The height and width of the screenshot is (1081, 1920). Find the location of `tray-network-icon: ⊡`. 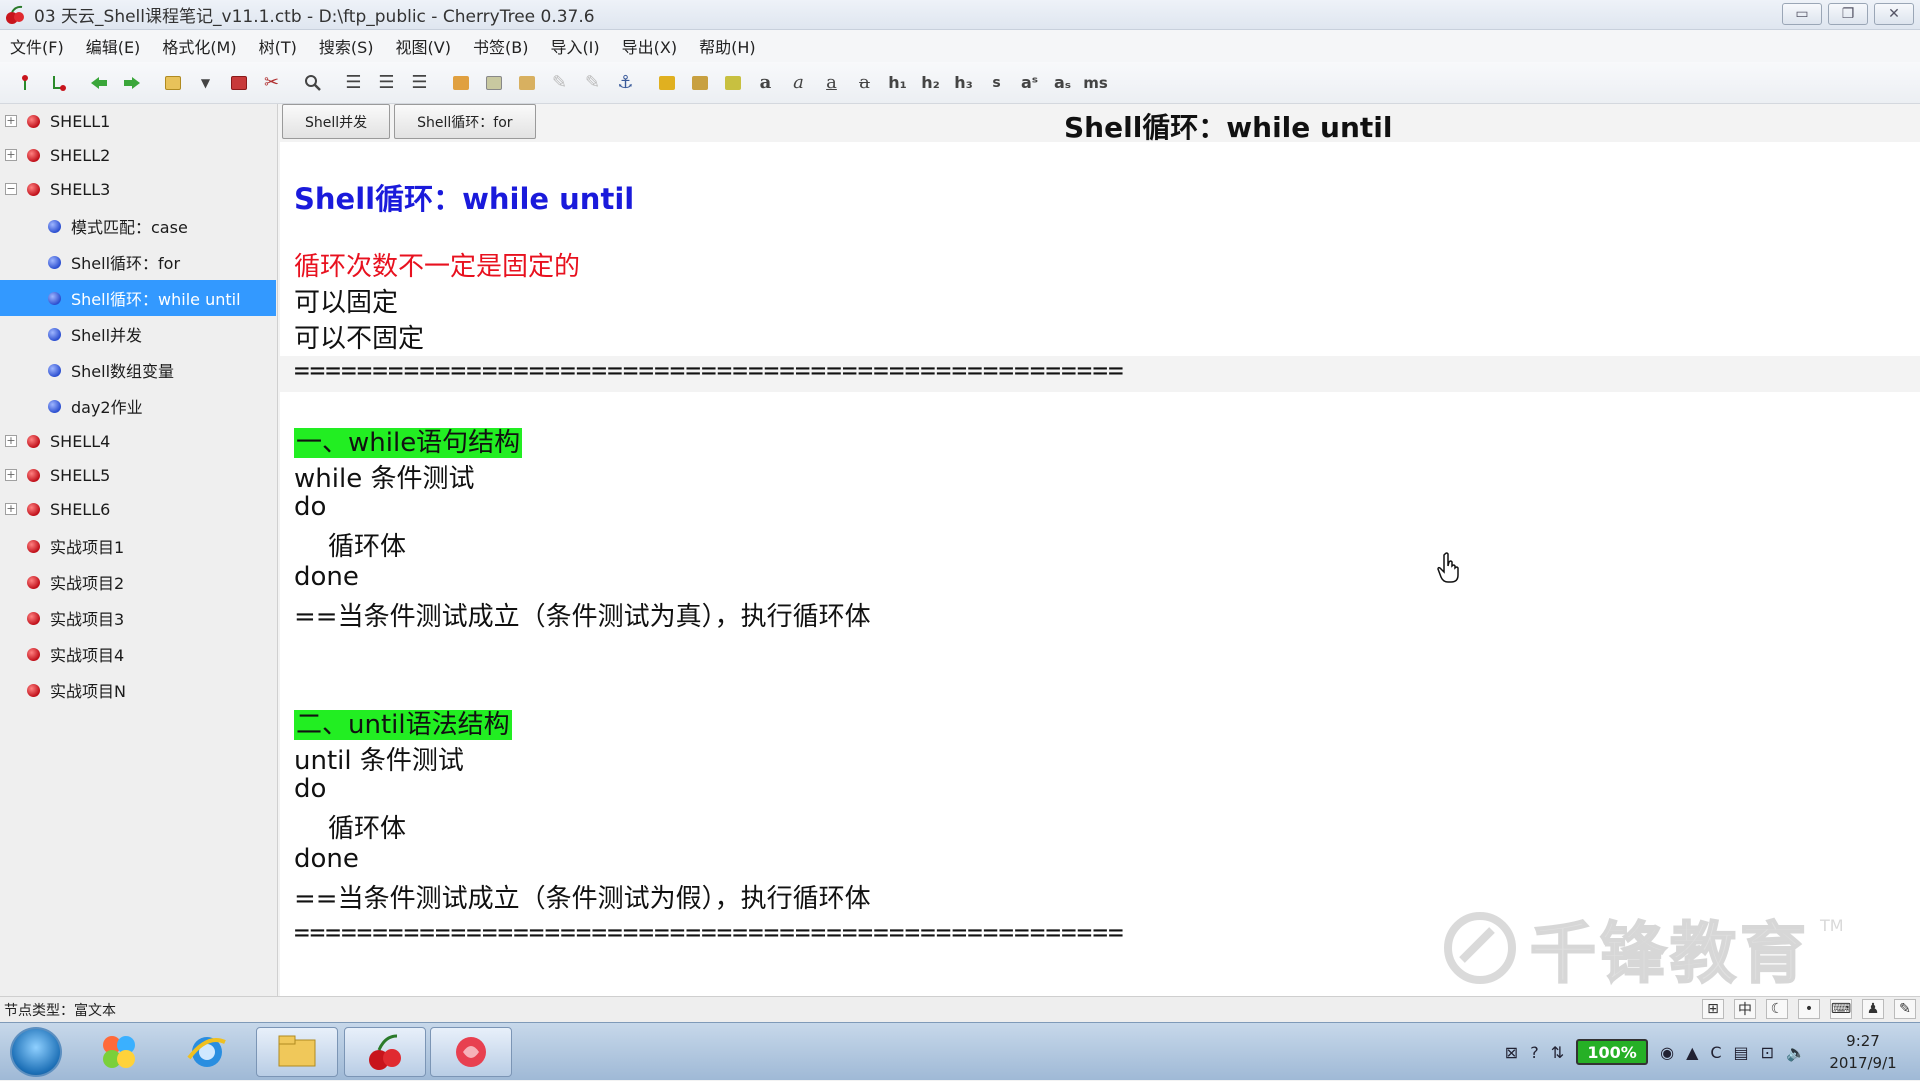

tray-network-icon: ⊡ is located at coordinates (1767, 1052).